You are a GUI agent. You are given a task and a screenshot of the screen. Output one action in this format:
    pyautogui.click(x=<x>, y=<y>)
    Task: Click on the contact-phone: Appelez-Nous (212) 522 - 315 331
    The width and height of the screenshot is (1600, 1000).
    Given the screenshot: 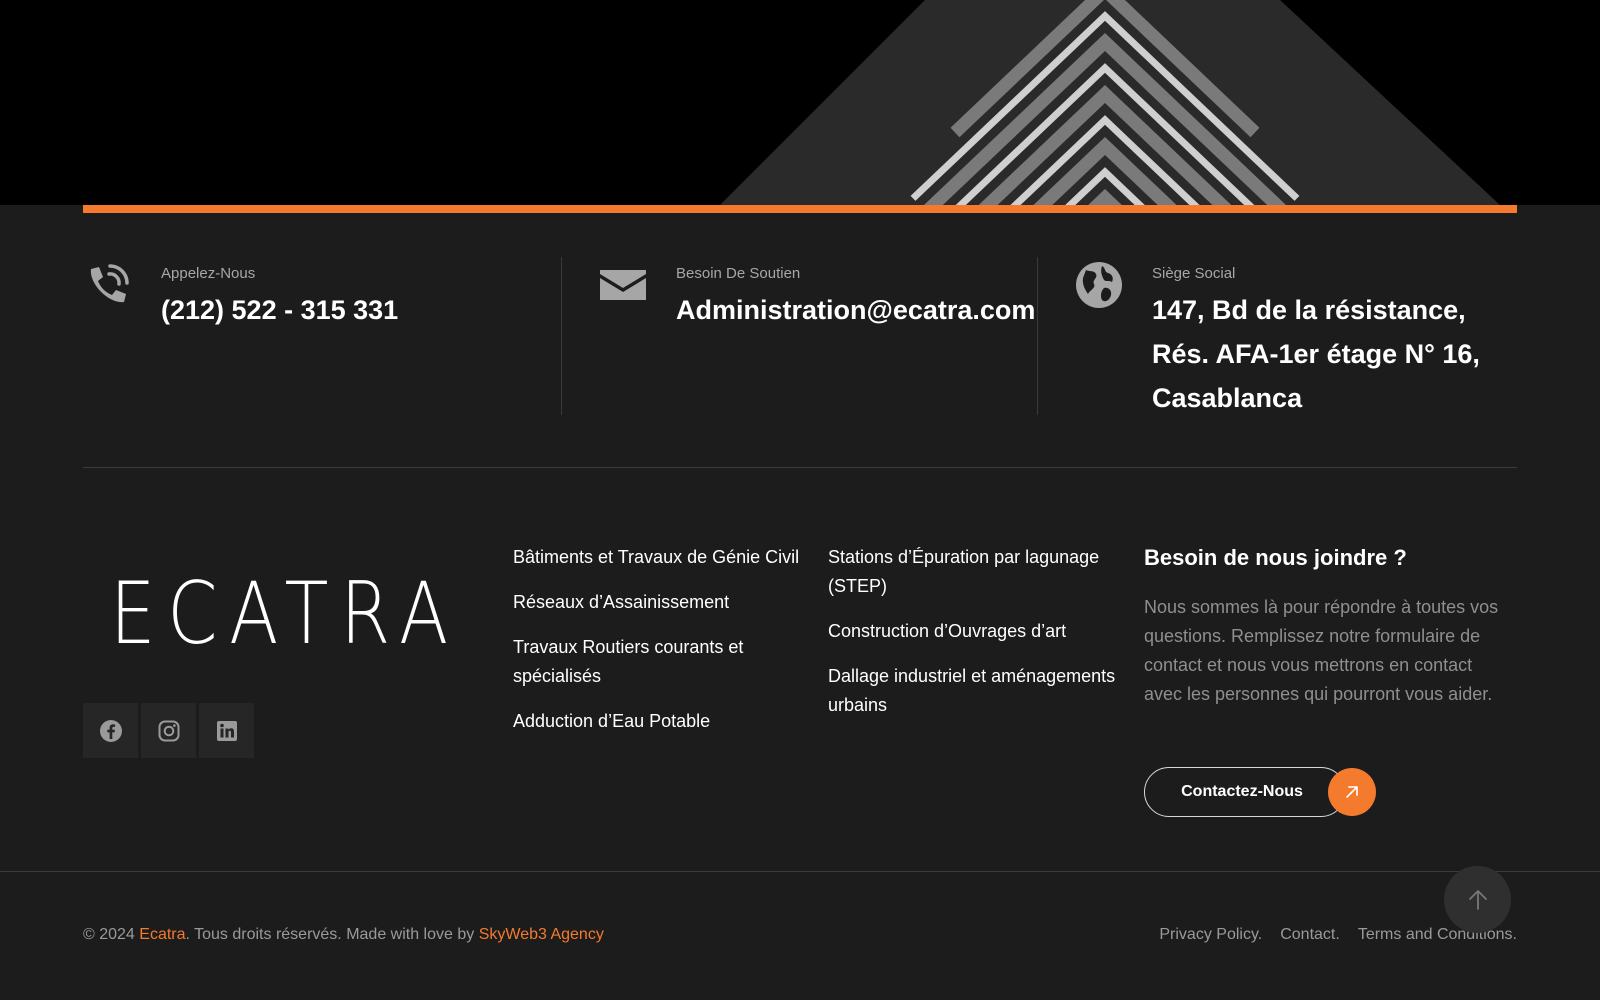 What is the action you would take?
    pyautogui.click(x=318, y=336)
    